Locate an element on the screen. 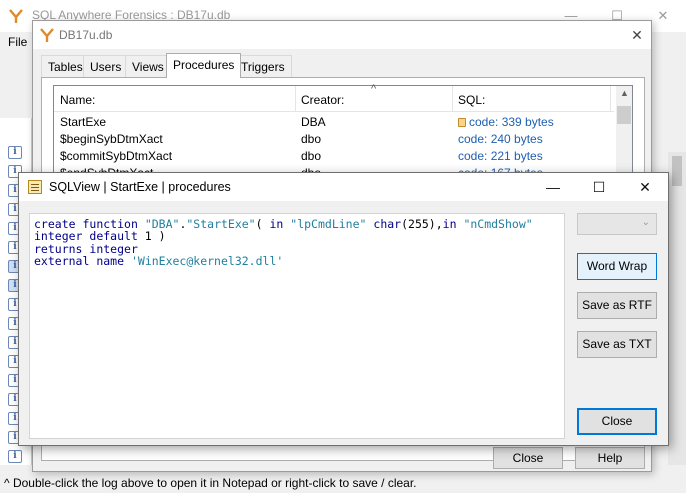 The width and height of the screenshot is (686, 493). cell-name: $beginSybDtmXact is located at coordinates (111, 139).